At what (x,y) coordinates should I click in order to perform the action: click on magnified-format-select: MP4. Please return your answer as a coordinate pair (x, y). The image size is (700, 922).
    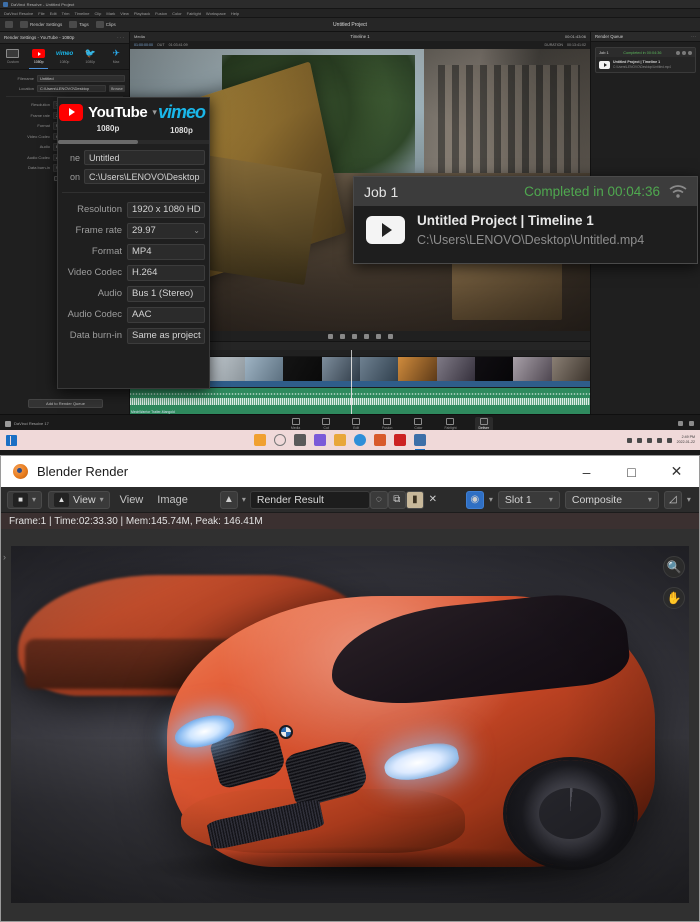
    Looking at the image, I should click on (166, 251).